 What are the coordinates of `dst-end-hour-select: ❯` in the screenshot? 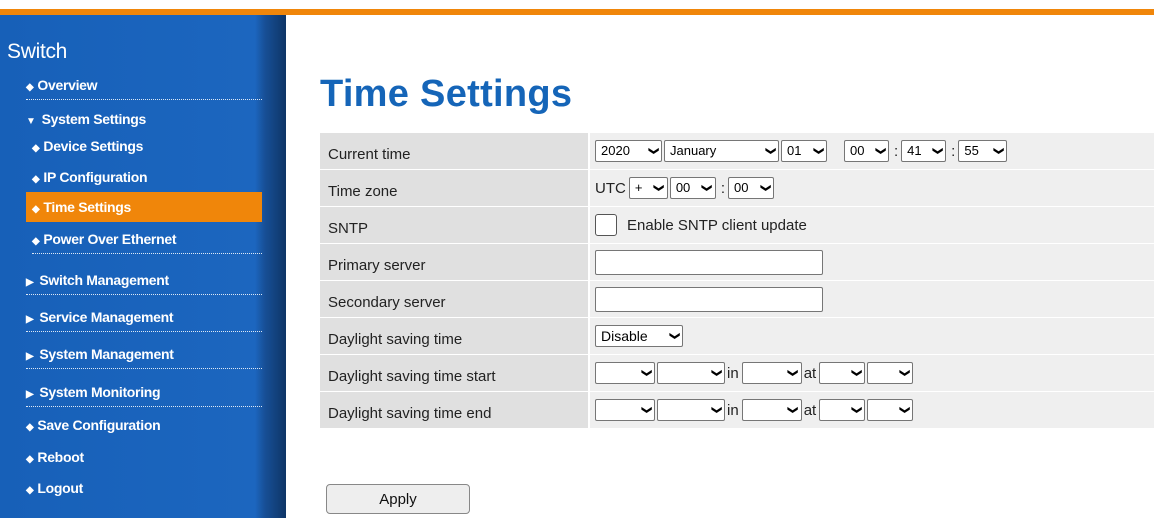 It's located at (842, 410).